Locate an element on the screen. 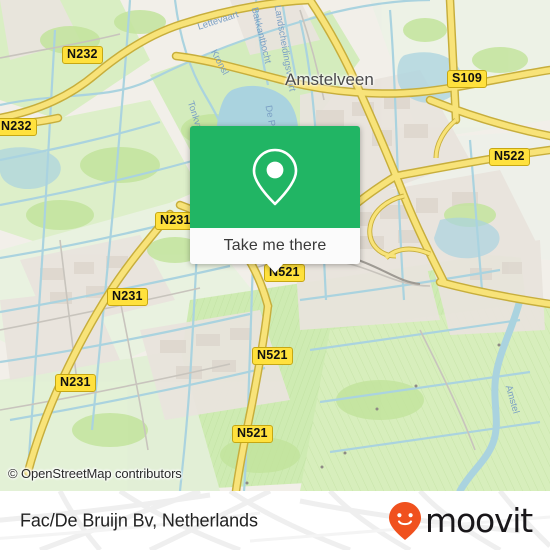  osm-attribution: © OpenStreetMap contributors is located at coordinates (95, 473).